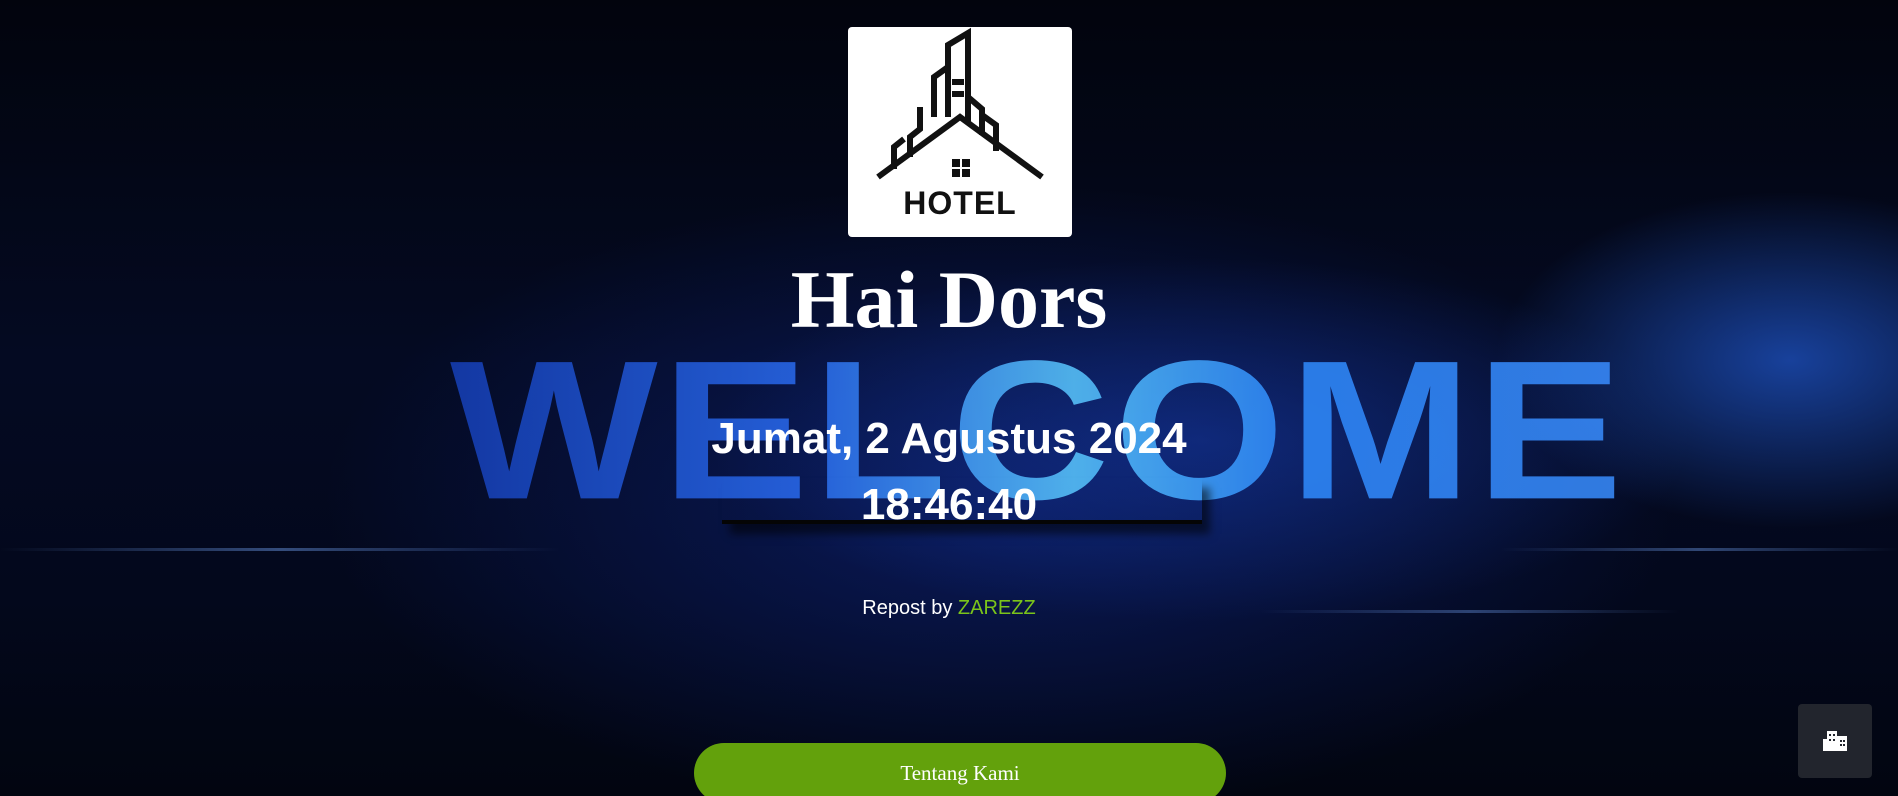 The image size is (1898, 796). What do you see at coordinates (997, 608) in the screenshot?
I see `credit-author-link: ZAREZZ` at bounding box center [997, 608].